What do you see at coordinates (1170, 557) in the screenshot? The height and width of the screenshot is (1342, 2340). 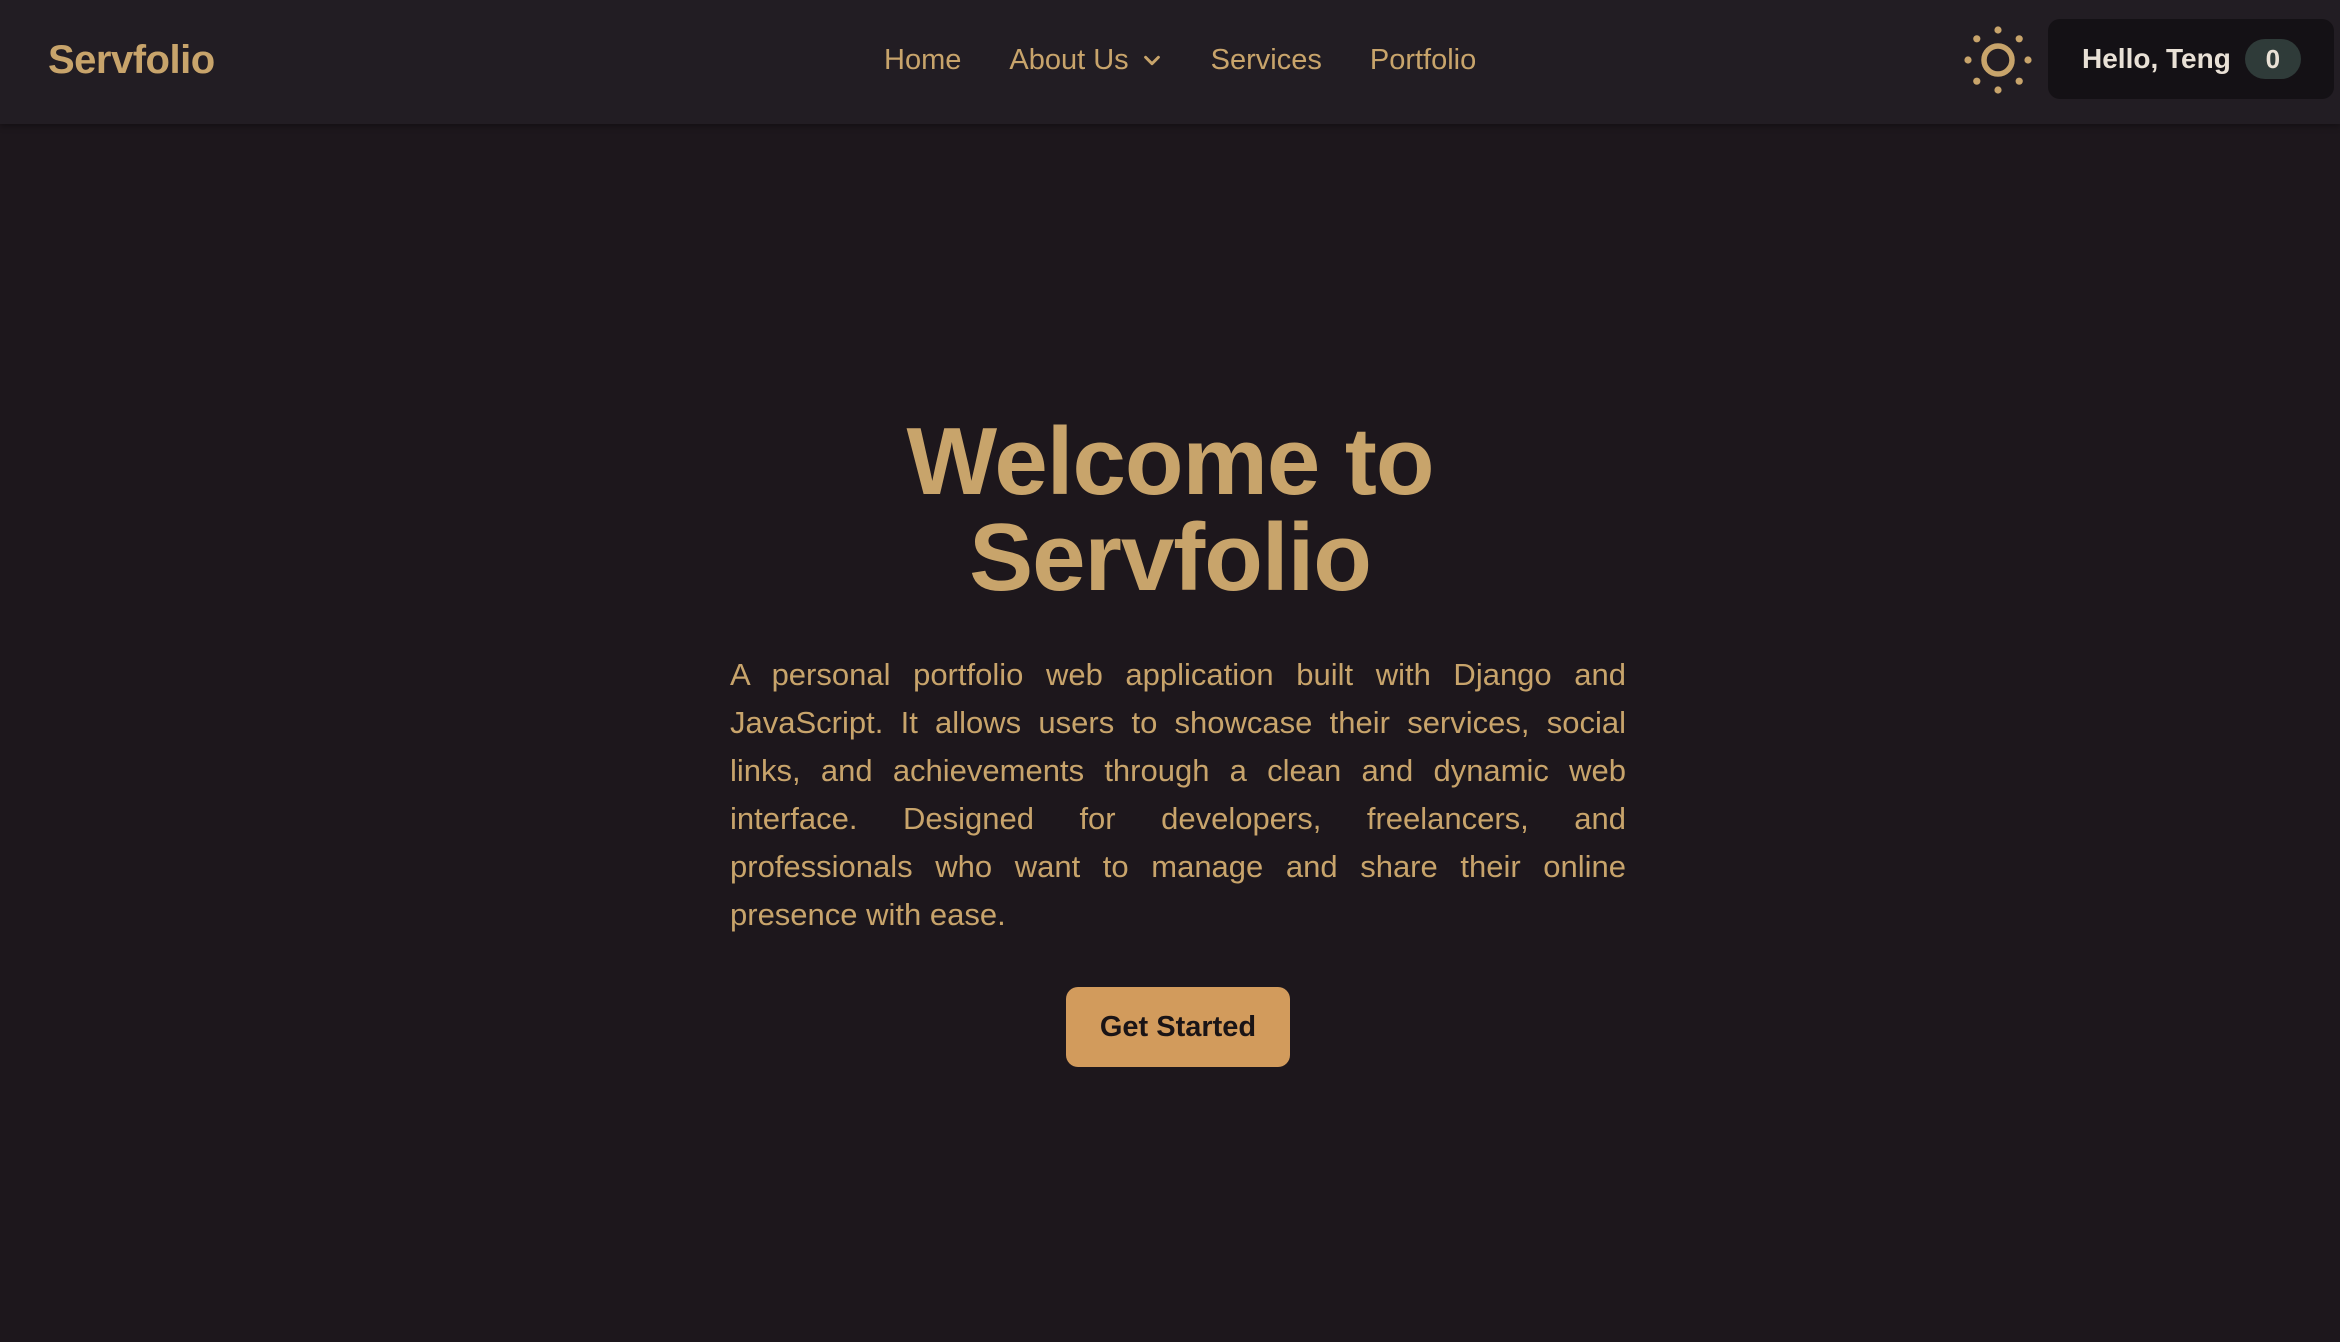 I see `hero-title-line2: Servfolio` at bounding box center [1170, 557].